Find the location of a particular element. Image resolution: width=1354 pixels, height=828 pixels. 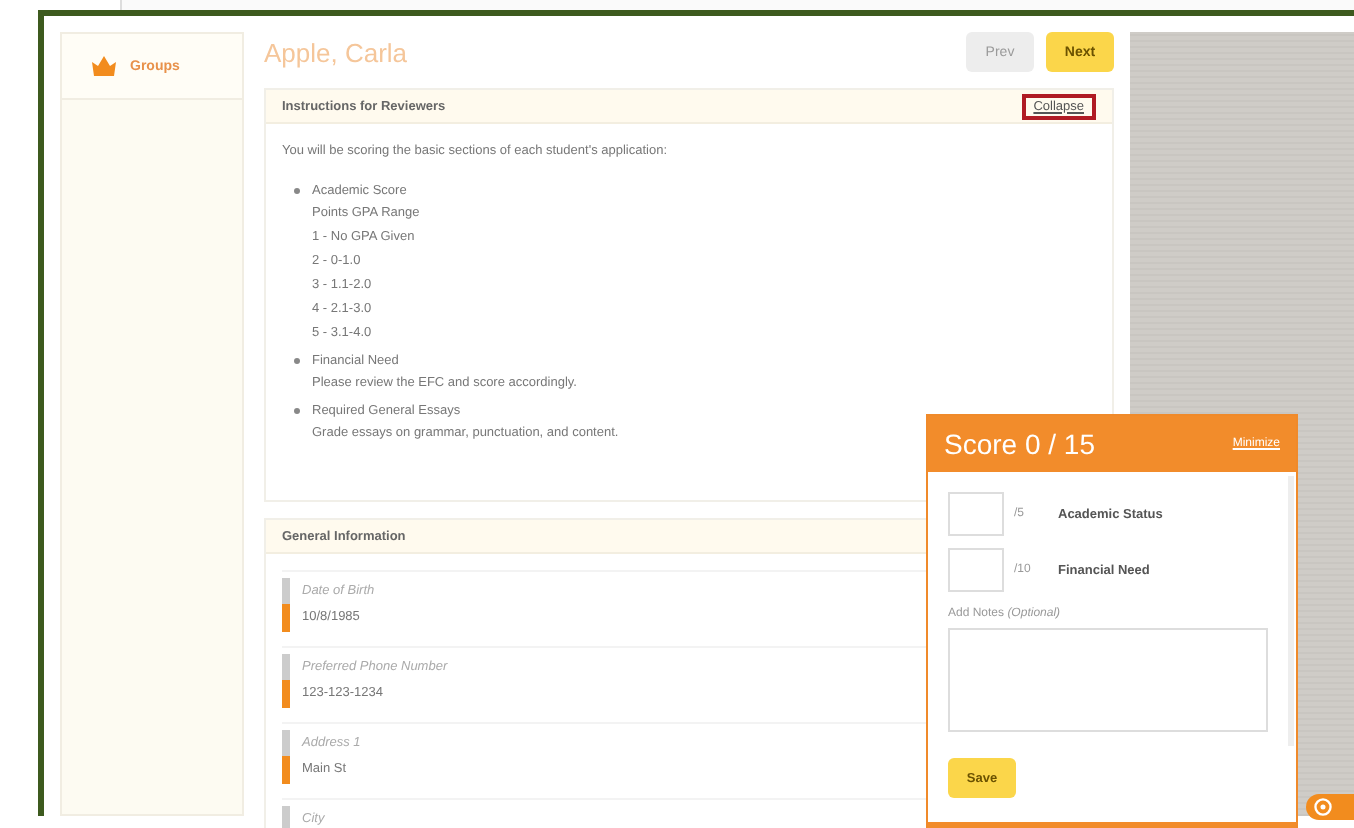

applicant-name: Apple, Carla is located at coordinates (336, 52).